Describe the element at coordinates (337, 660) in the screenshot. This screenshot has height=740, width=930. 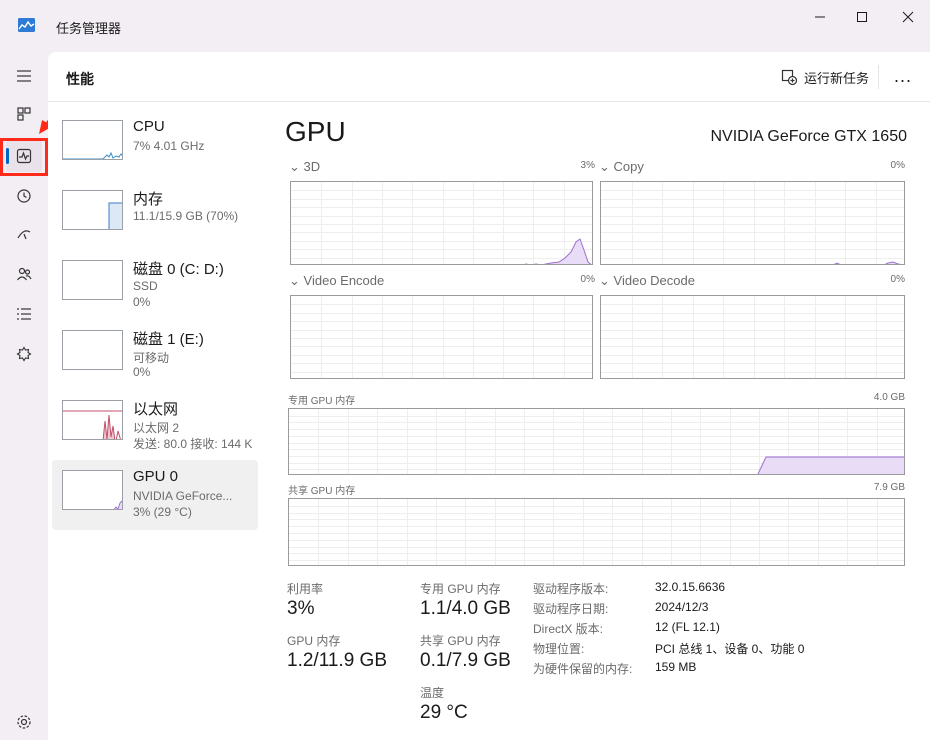
I see `gpu-mem-stat-value: 1.2/11.9 GB` at that location.